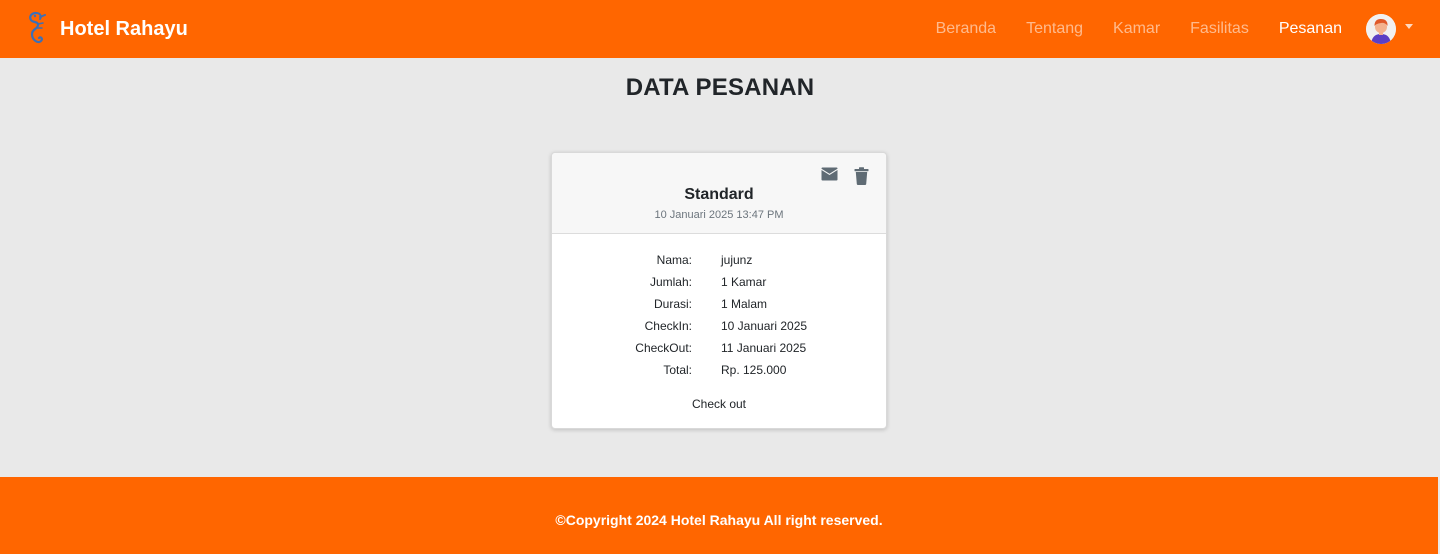 This screenshot has width=1440, height=554. Describe the element at coordinates (1310, 29) in the screenshot. I see `nav-link-pesanan: Pesanan` at that location.